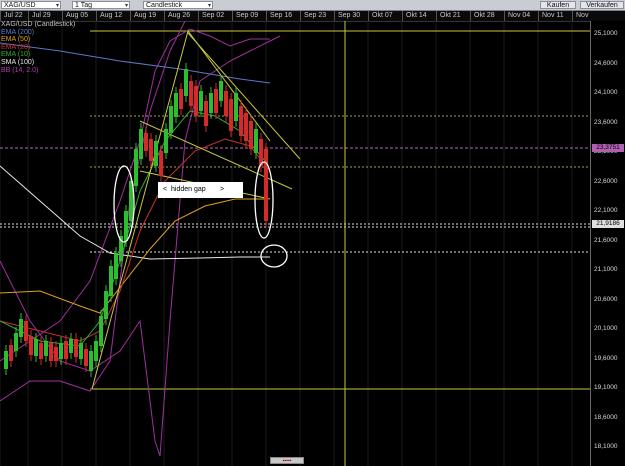 This screenshot has width=625, height=466. What do you see at coordinates (14, 16) in the screenshot?
I see `date-label: Jul 22` at bounding box center [14, 16].